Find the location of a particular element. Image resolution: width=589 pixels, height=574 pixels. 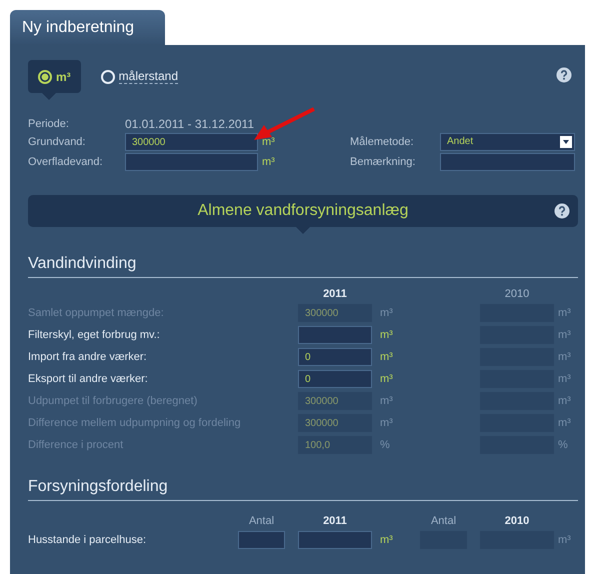

row-label: Import fra andre værker: is located at coordinates (88, 357).